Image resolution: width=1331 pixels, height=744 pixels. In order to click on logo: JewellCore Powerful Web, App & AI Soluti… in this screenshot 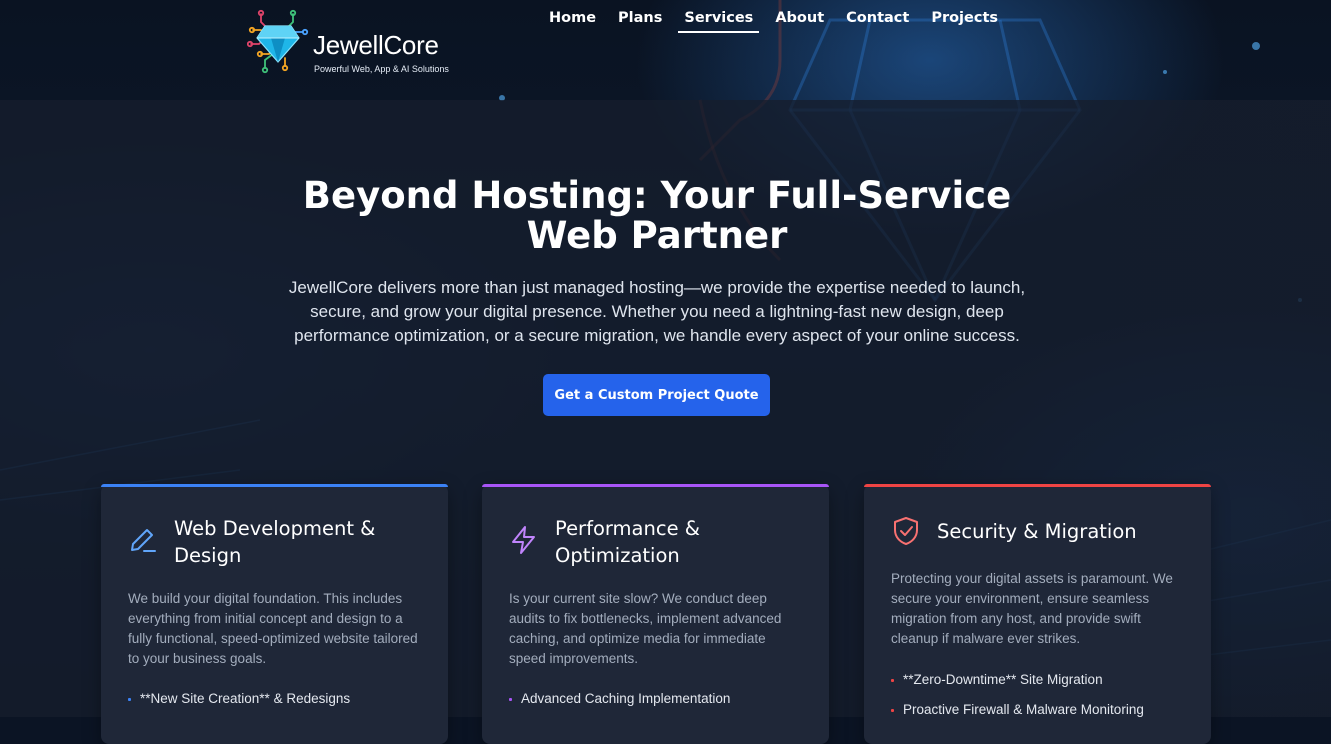, I will do `click(362, 43)`.